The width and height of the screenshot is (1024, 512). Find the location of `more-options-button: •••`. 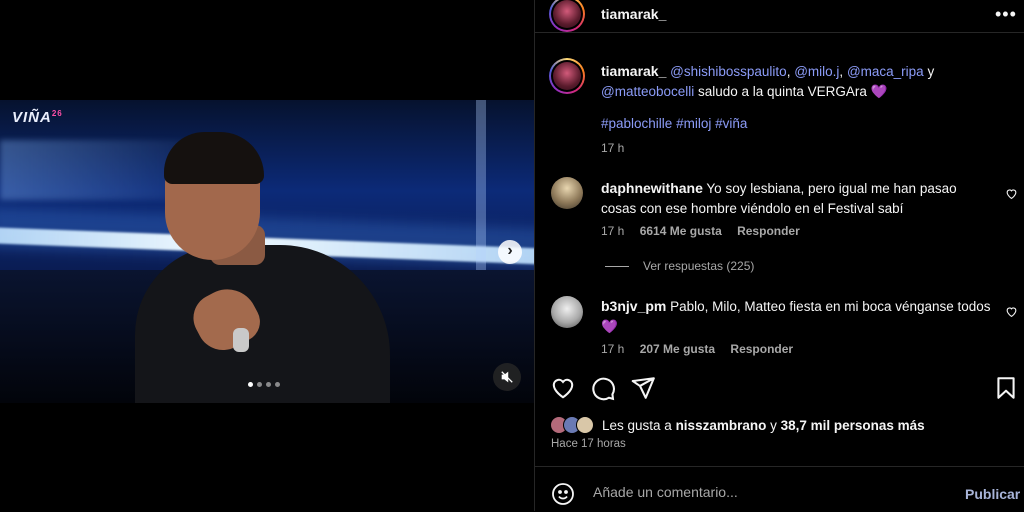

more-options-button: ••• is located at coordinates (1006, 14).